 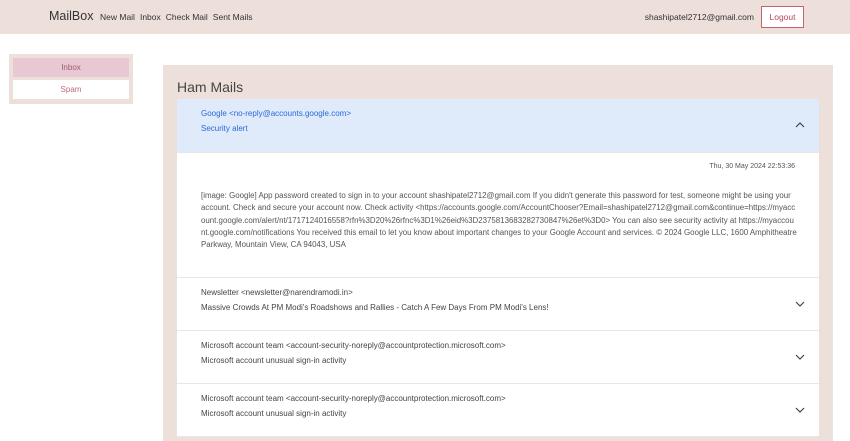 I want to click on nav-inbox: Inbox, so click(x=150, y=17).